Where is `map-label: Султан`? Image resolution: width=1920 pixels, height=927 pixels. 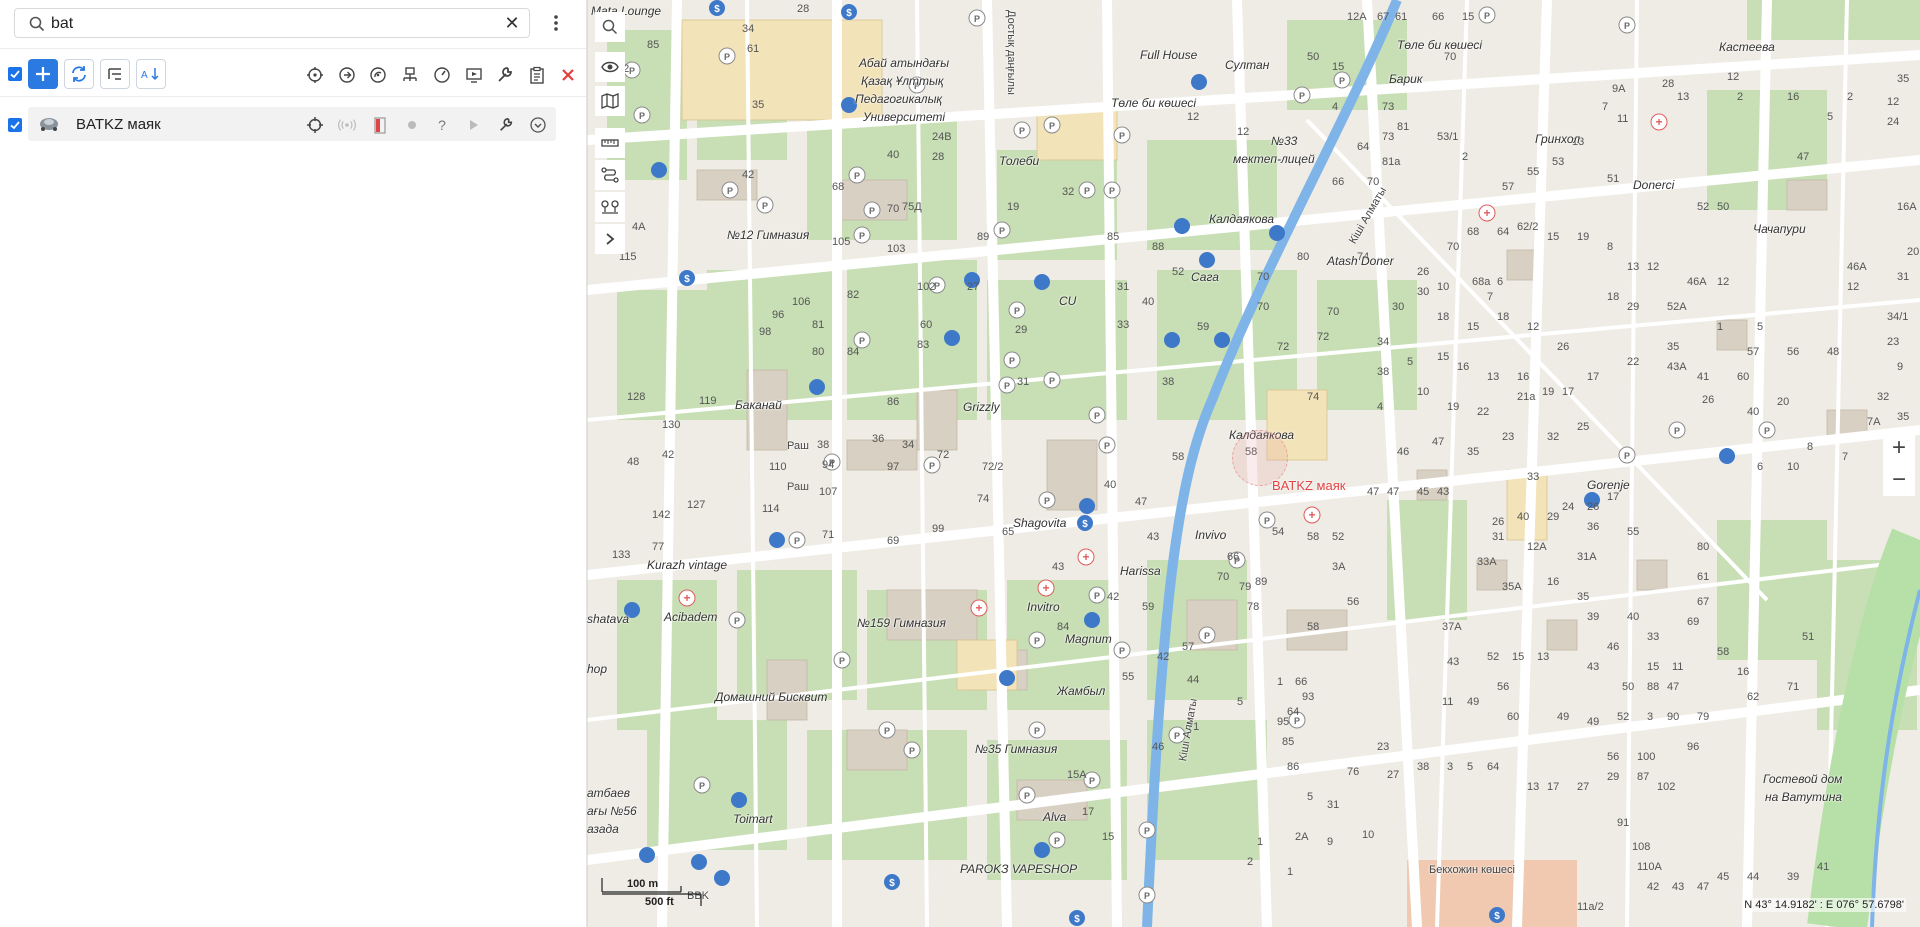
map-label: Султан is located at coordinates (1247, 65).